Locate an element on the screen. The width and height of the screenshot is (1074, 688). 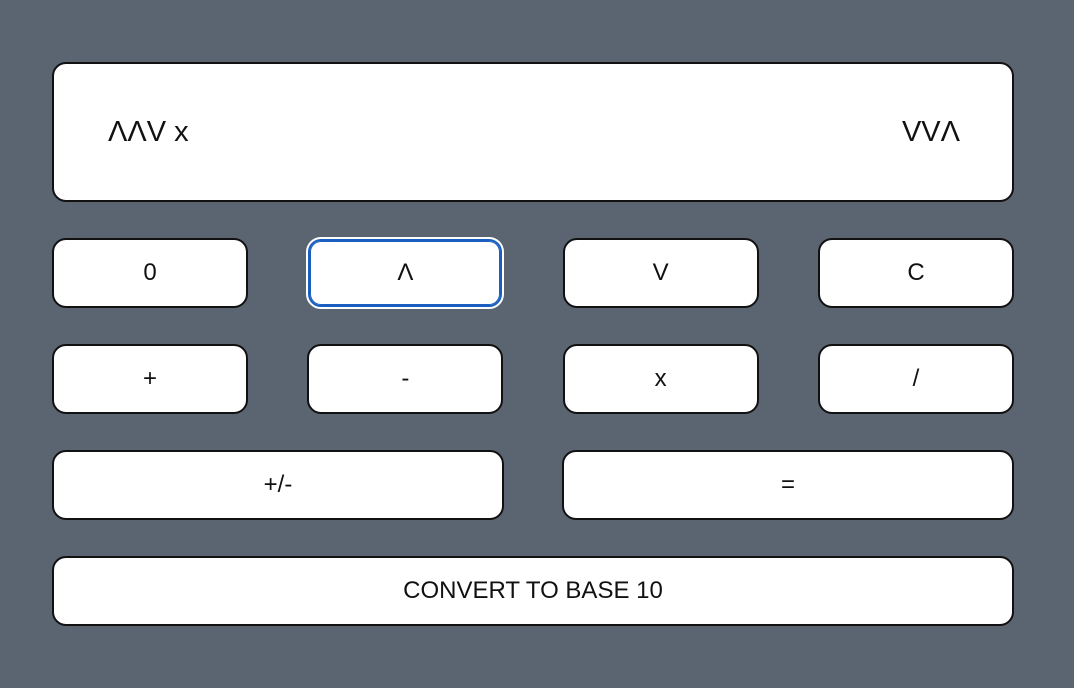
display-current-value: VVΛ is located at coordinates (930, 131).